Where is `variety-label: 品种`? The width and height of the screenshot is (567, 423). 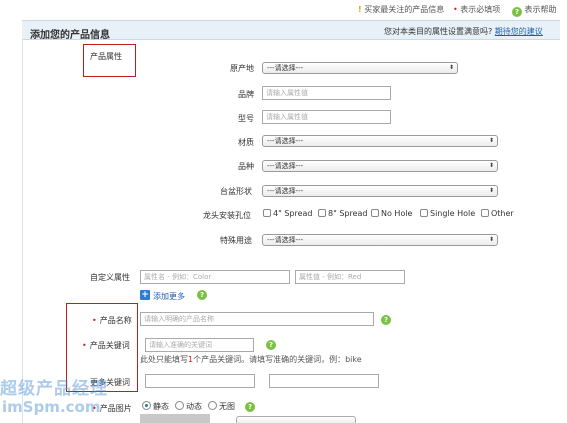
variety-label: 品种 is located at coordinates (246, 166).